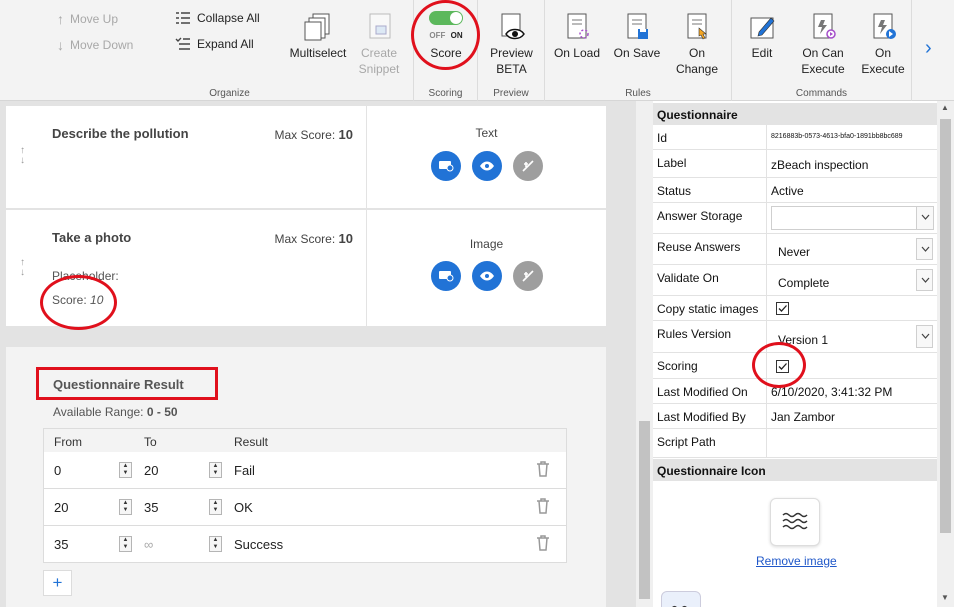 The height and width of the screenshot is (607, 954). I want to click on on-can-execute-button: On Can Execute, so click(823, 44).